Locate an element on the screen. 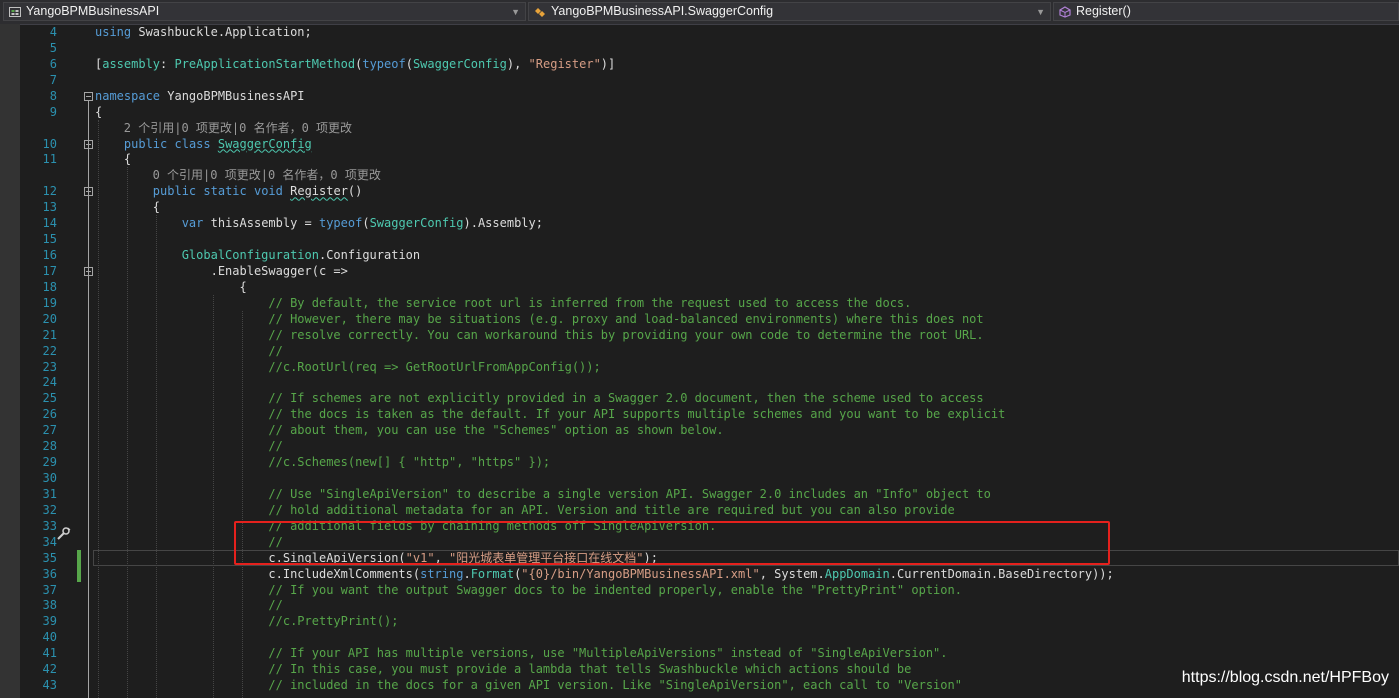 This screenshot has height=698, width=1399. code-line: 17 .EnableSwagger(c => is located at coordinates (699, 271).